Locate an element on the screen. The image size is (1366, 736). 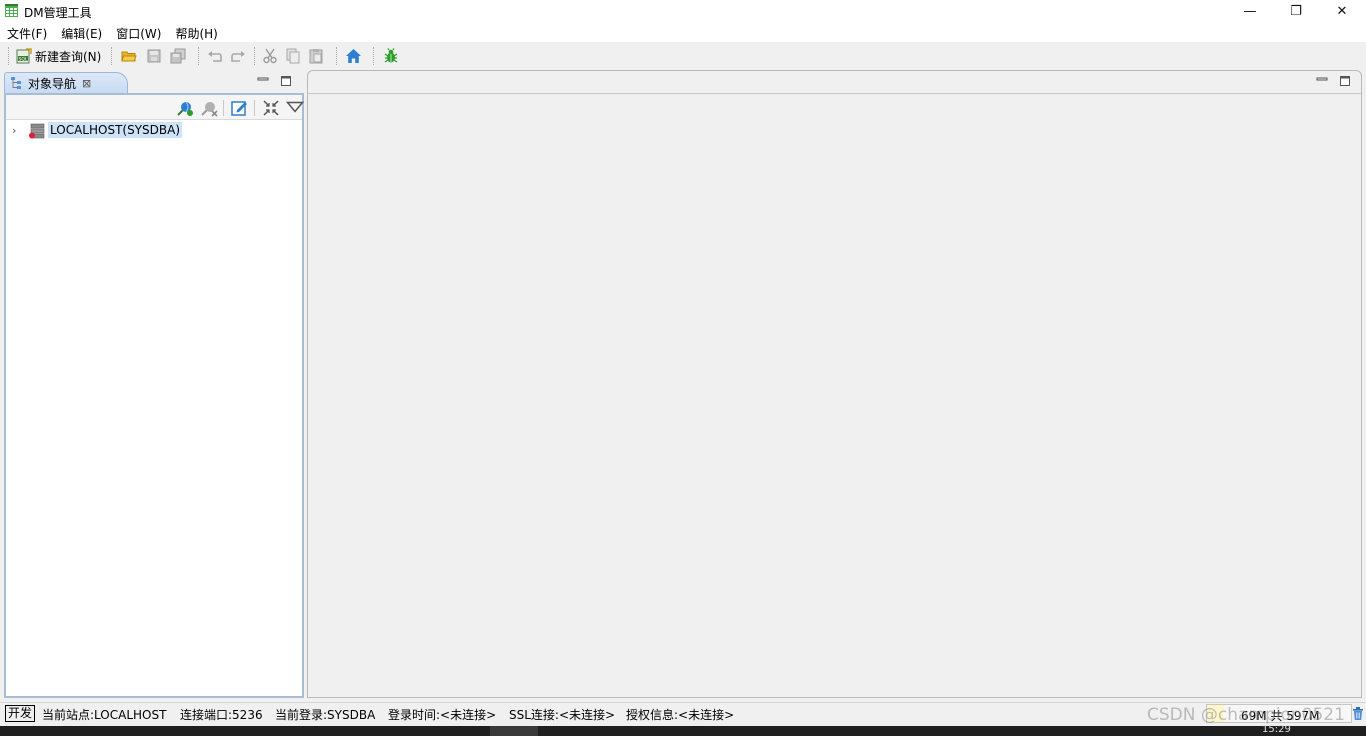
copy-button is located at coordinates (293, 56).